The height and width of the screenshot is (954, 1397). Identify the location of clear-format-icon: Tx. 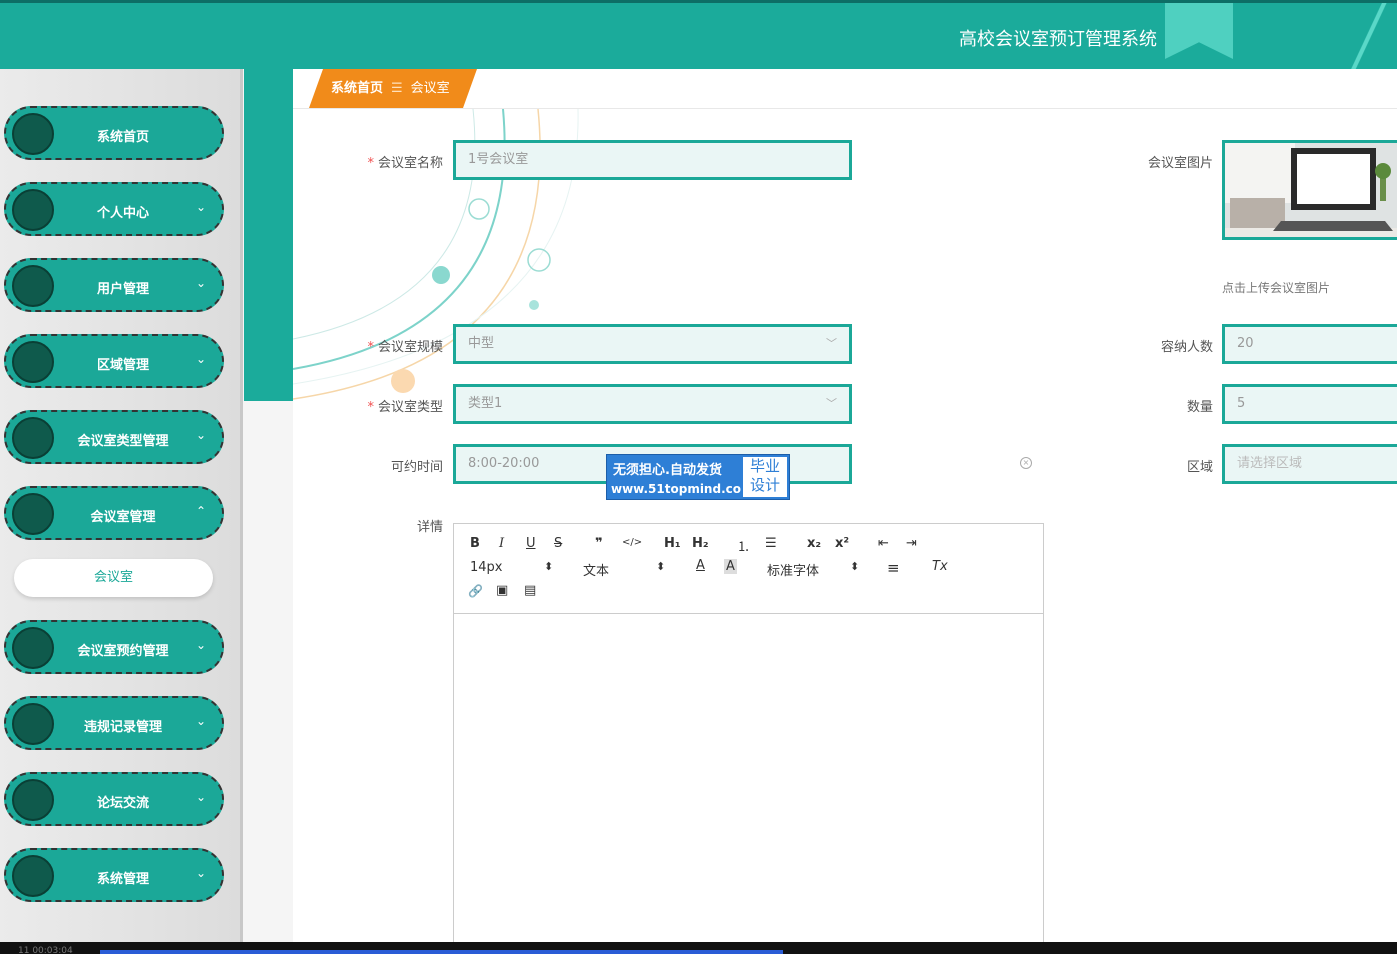
(940, 566).